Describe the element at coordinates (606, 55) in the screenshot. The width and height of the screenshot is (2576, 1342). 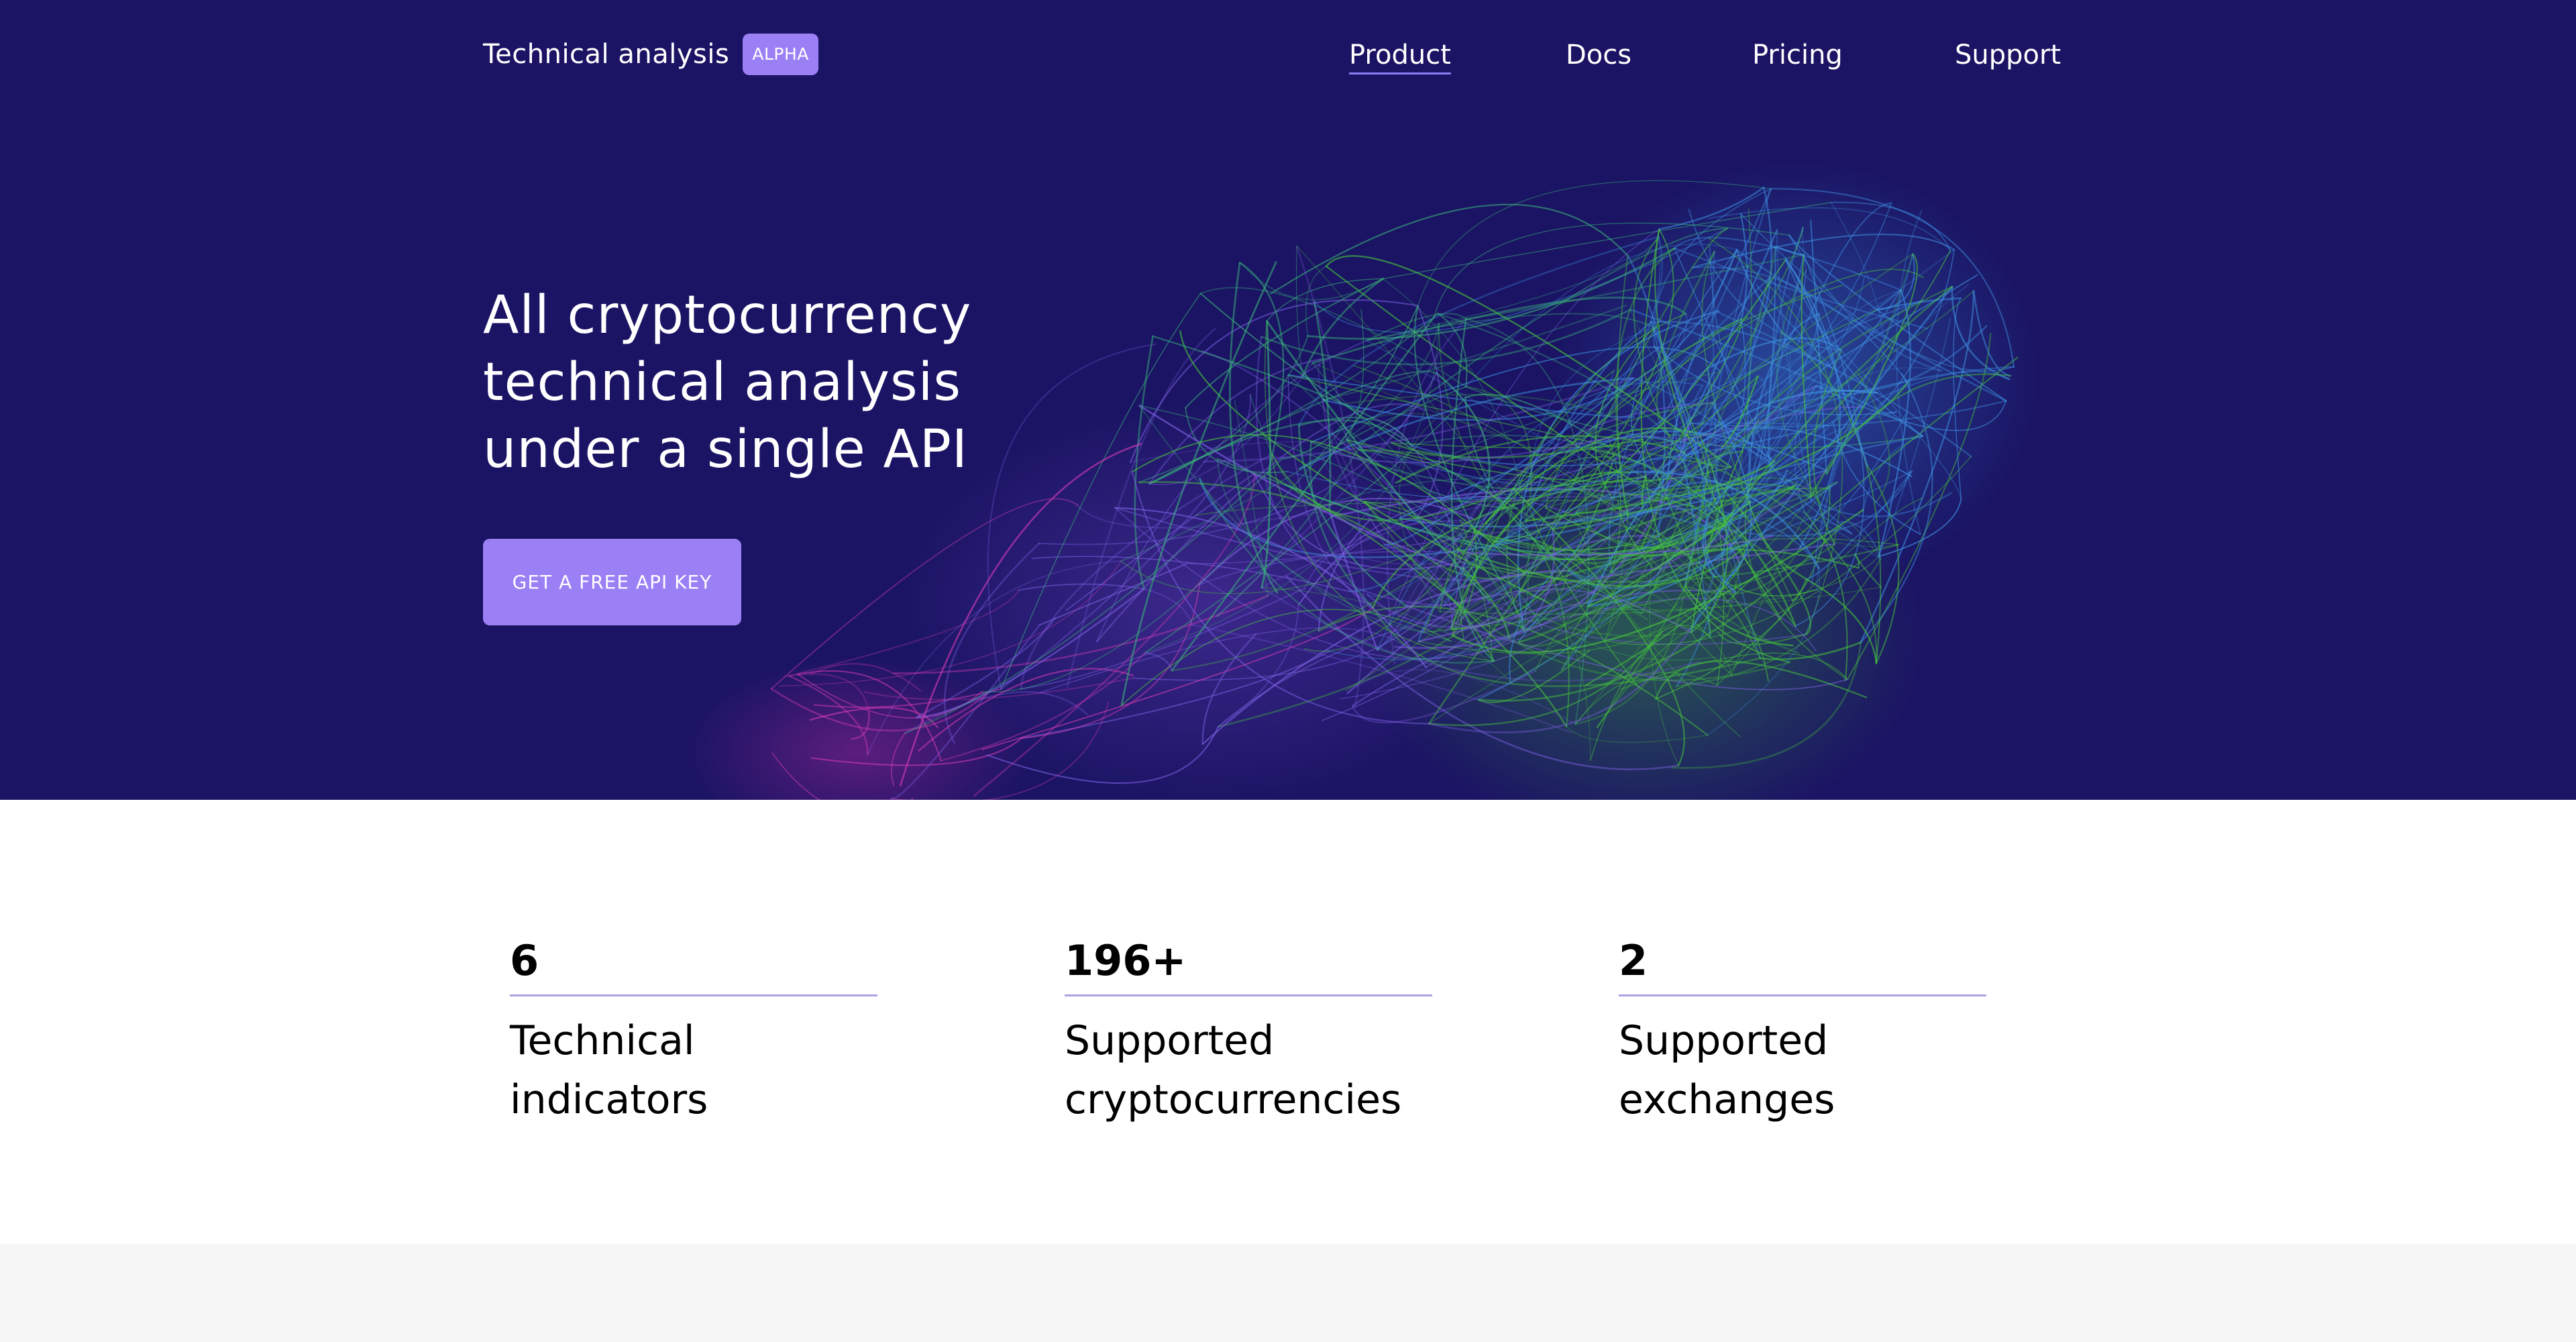
I see `brand-name: Technical analysis` at that location.